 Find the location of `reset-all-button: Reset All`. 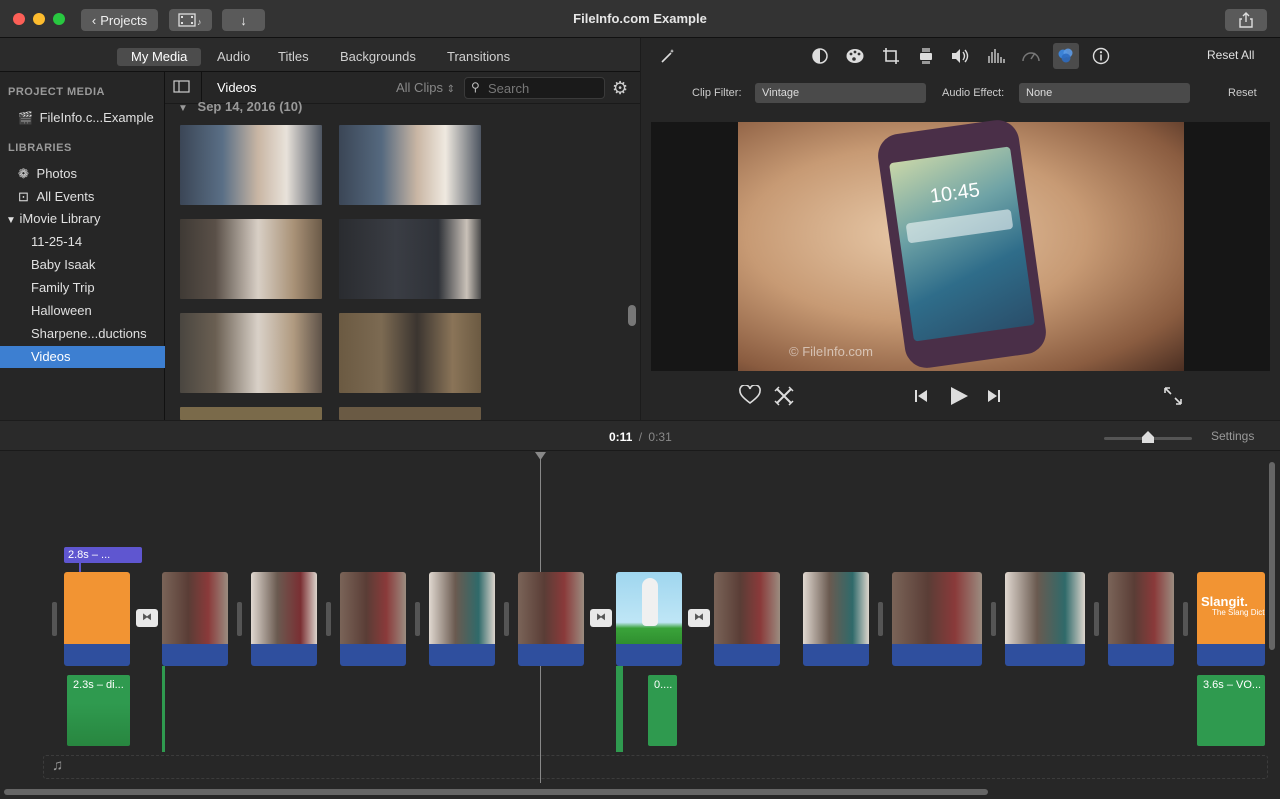

reset-all-button: Reset All is located at coordinates (1230, 55).